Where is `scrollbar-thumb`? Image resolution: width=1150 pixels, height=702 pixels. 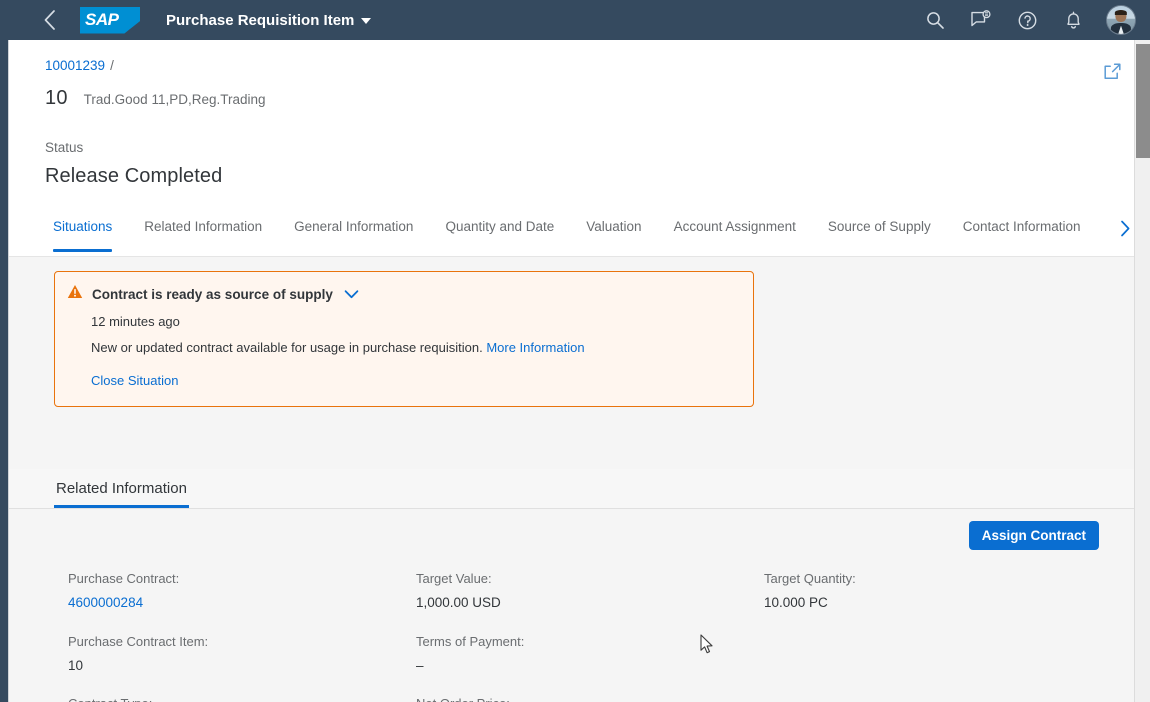 scrollbar-thumb is located at coordinates (1143, 101).